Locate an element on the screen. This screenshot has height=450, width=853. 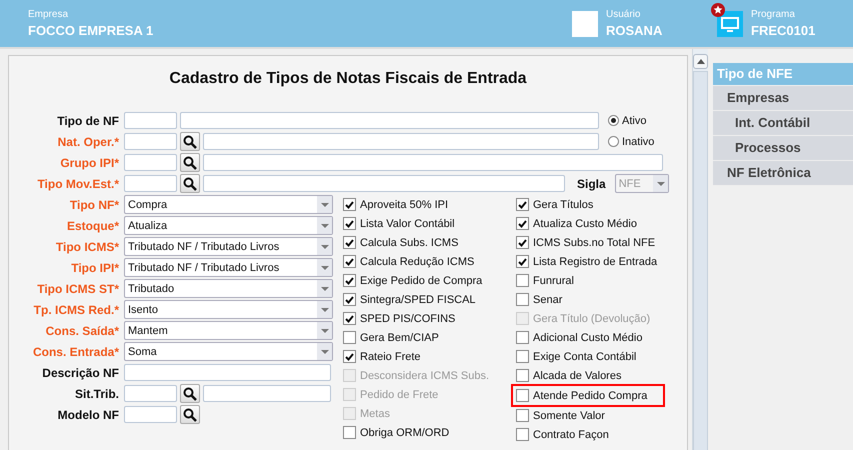
triangle-up-icon is located at coordinates (700, 61).